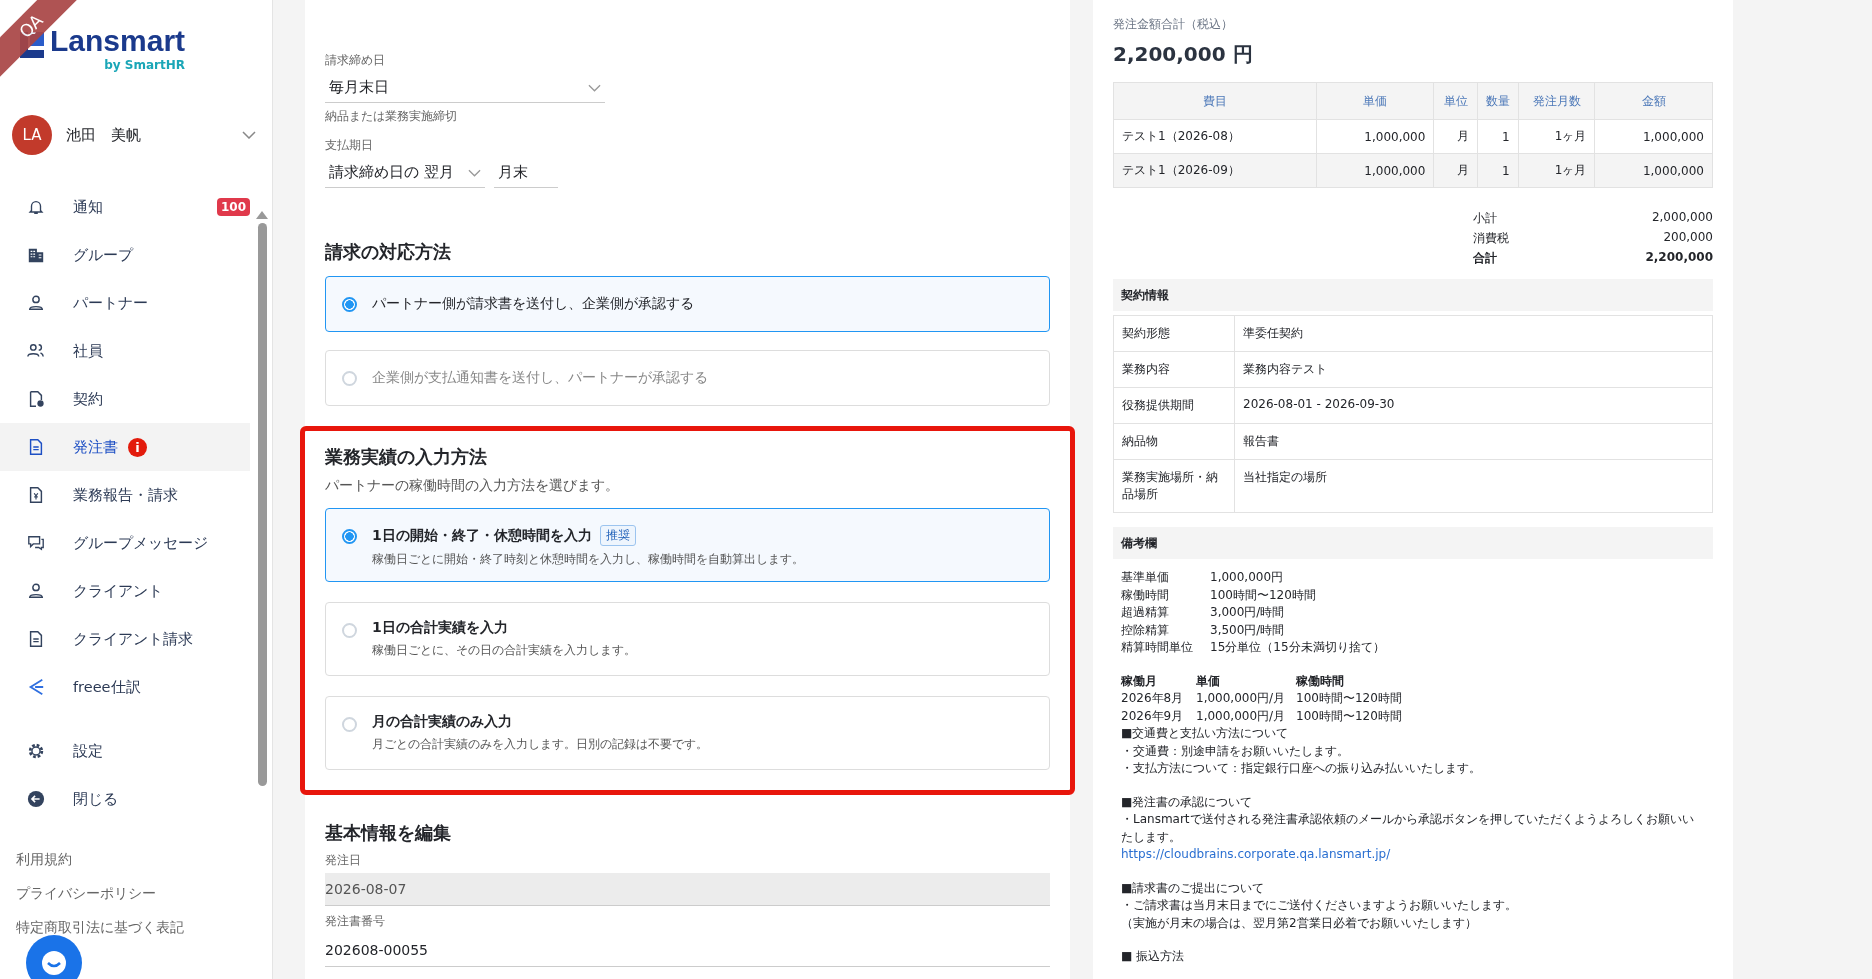 The width and height of the screenshot is (1872, 979). I want to click on total-row-label: 合計, so click(1485, 258).